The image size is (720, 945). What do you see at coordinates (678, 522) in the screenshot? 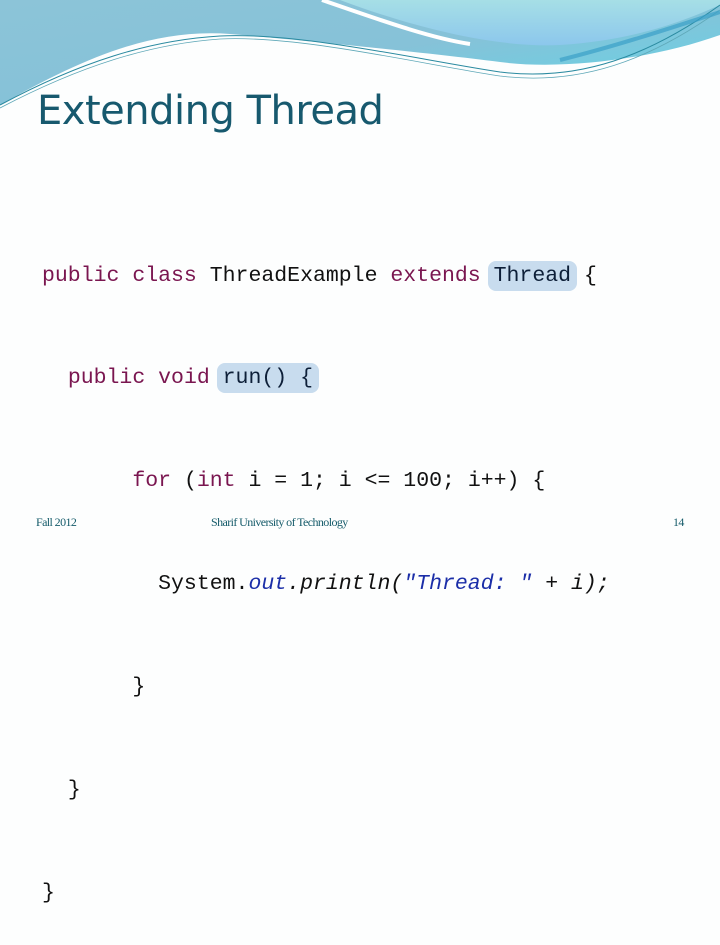
I see `slide-number: 14` at bounding box center [678, 522].